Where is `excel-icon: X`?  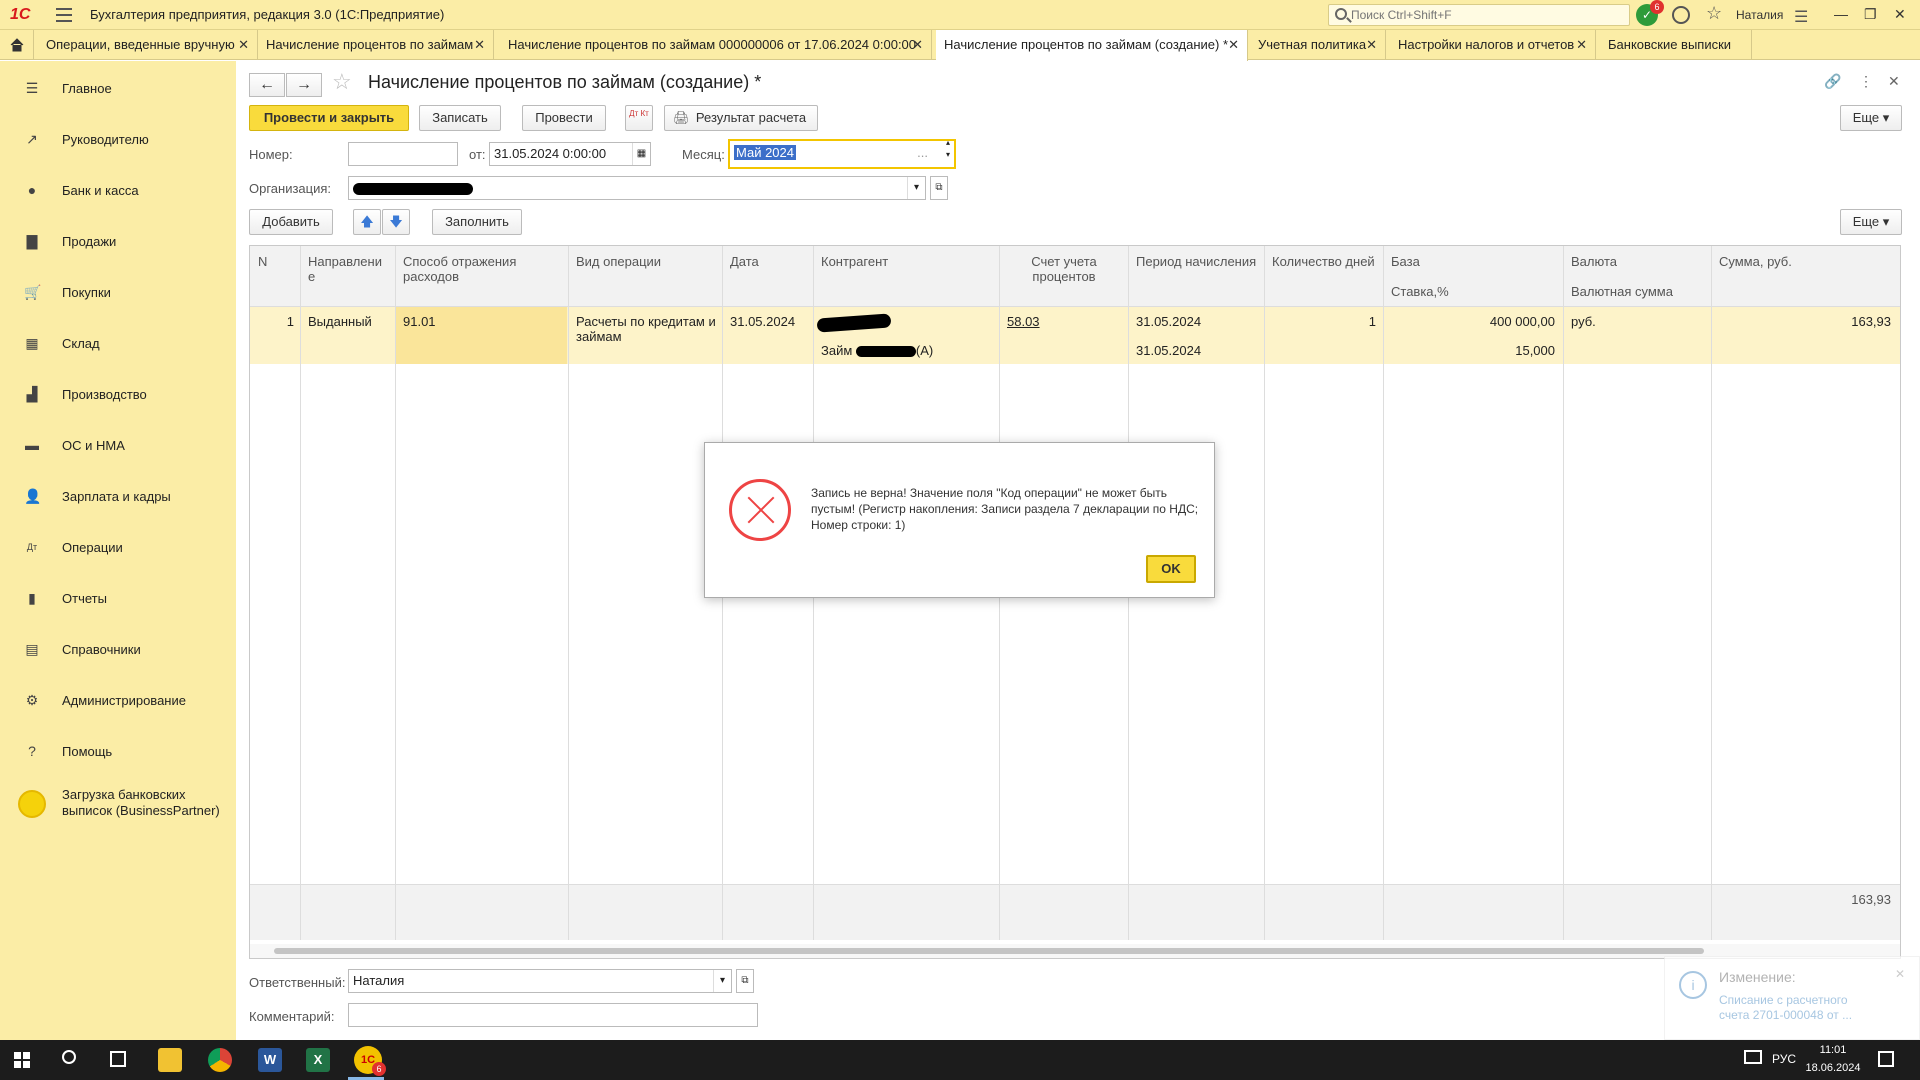 excel-icon: X is located at coordinates (318, 1060).